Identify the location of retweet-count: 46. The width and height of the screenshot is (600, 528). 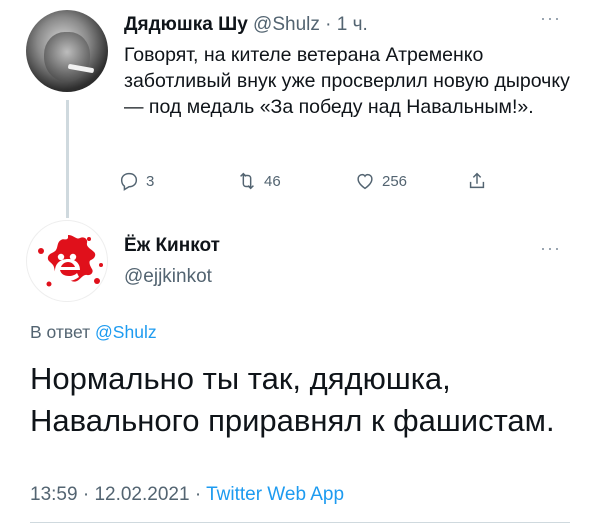
(272, 181).